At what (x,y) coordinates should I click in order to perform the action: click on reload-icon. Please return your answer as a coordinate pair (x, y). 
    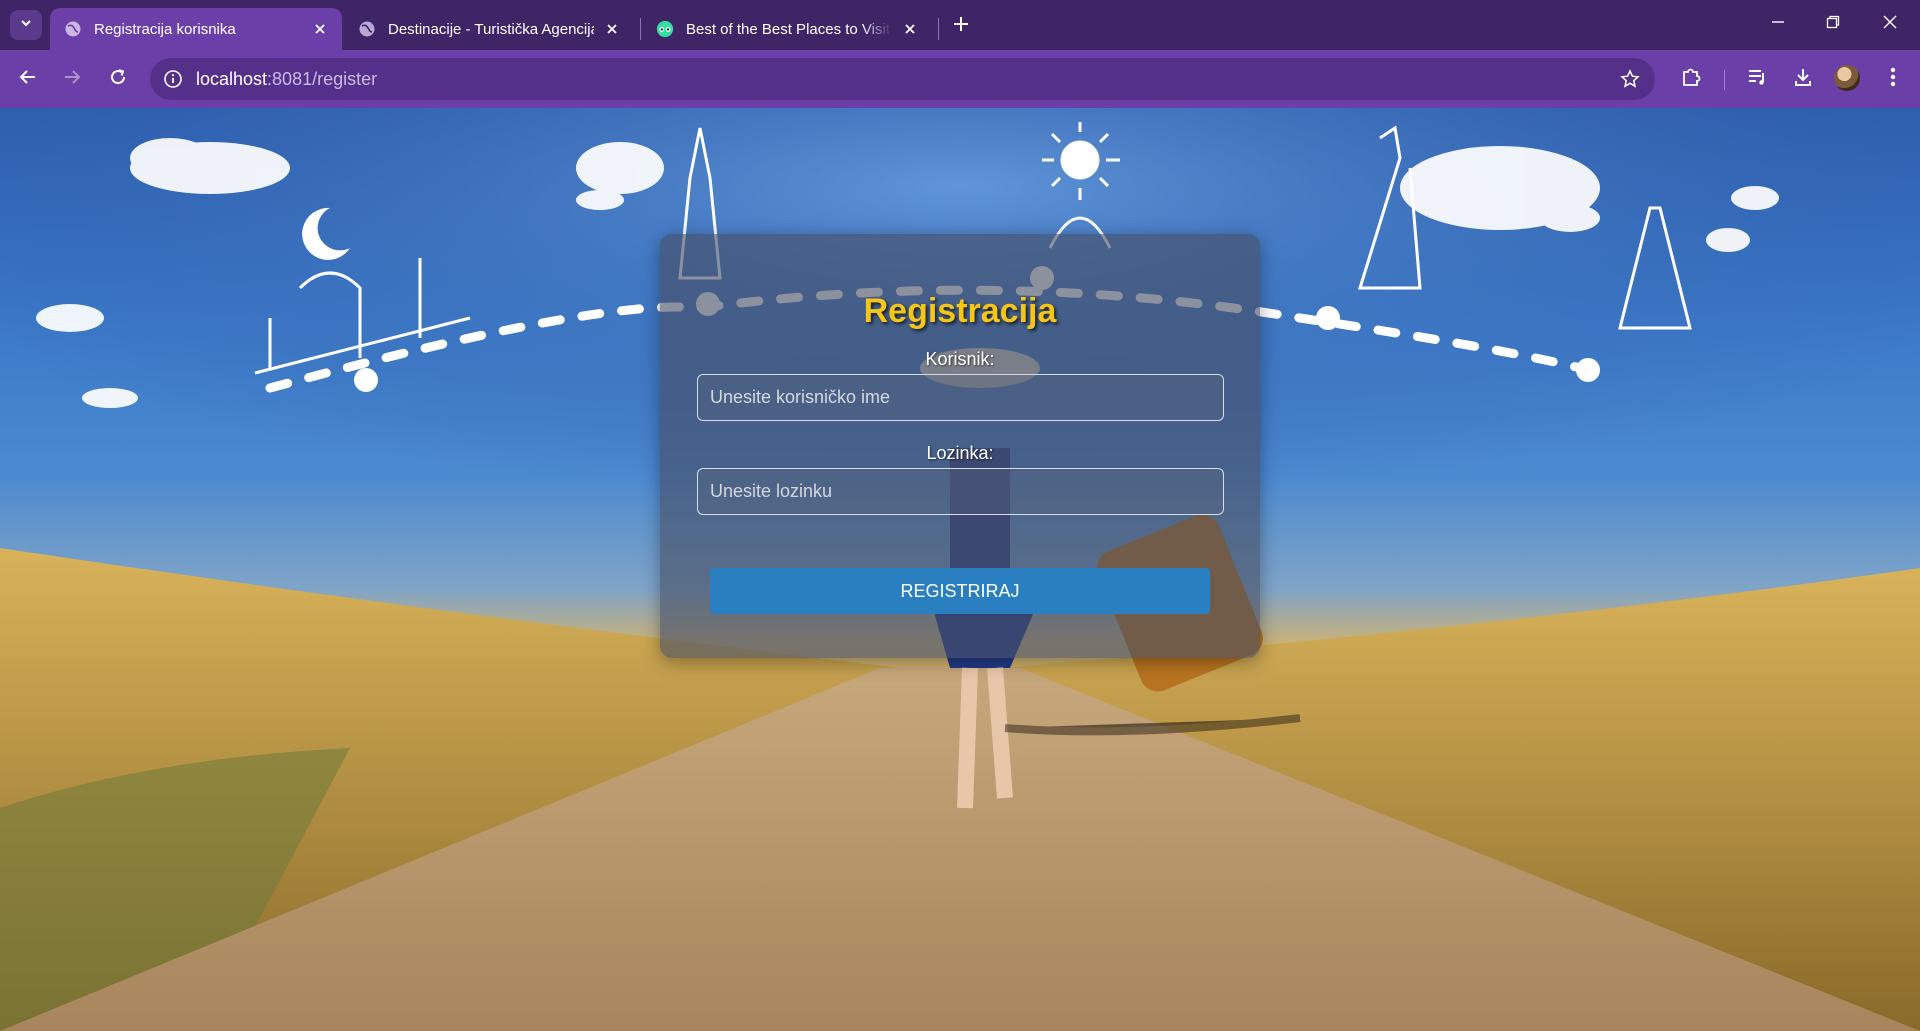
    Looking at the image, I should click on (118, 79).